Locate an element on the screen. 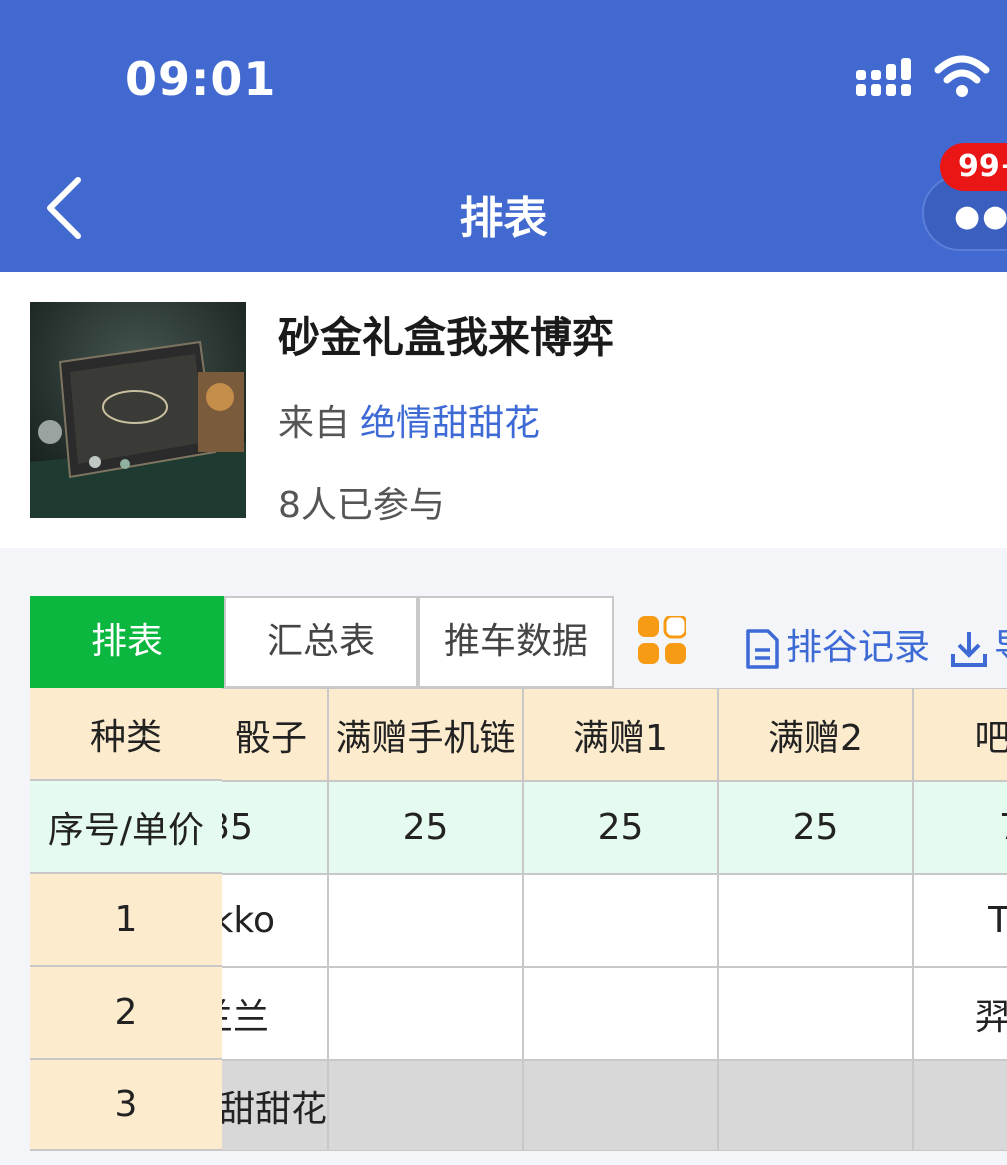 The width and height of the screenshot is (1007, 1165). event-title: 砂金礼盒我来博弈 is located at coordinates (446, 337).